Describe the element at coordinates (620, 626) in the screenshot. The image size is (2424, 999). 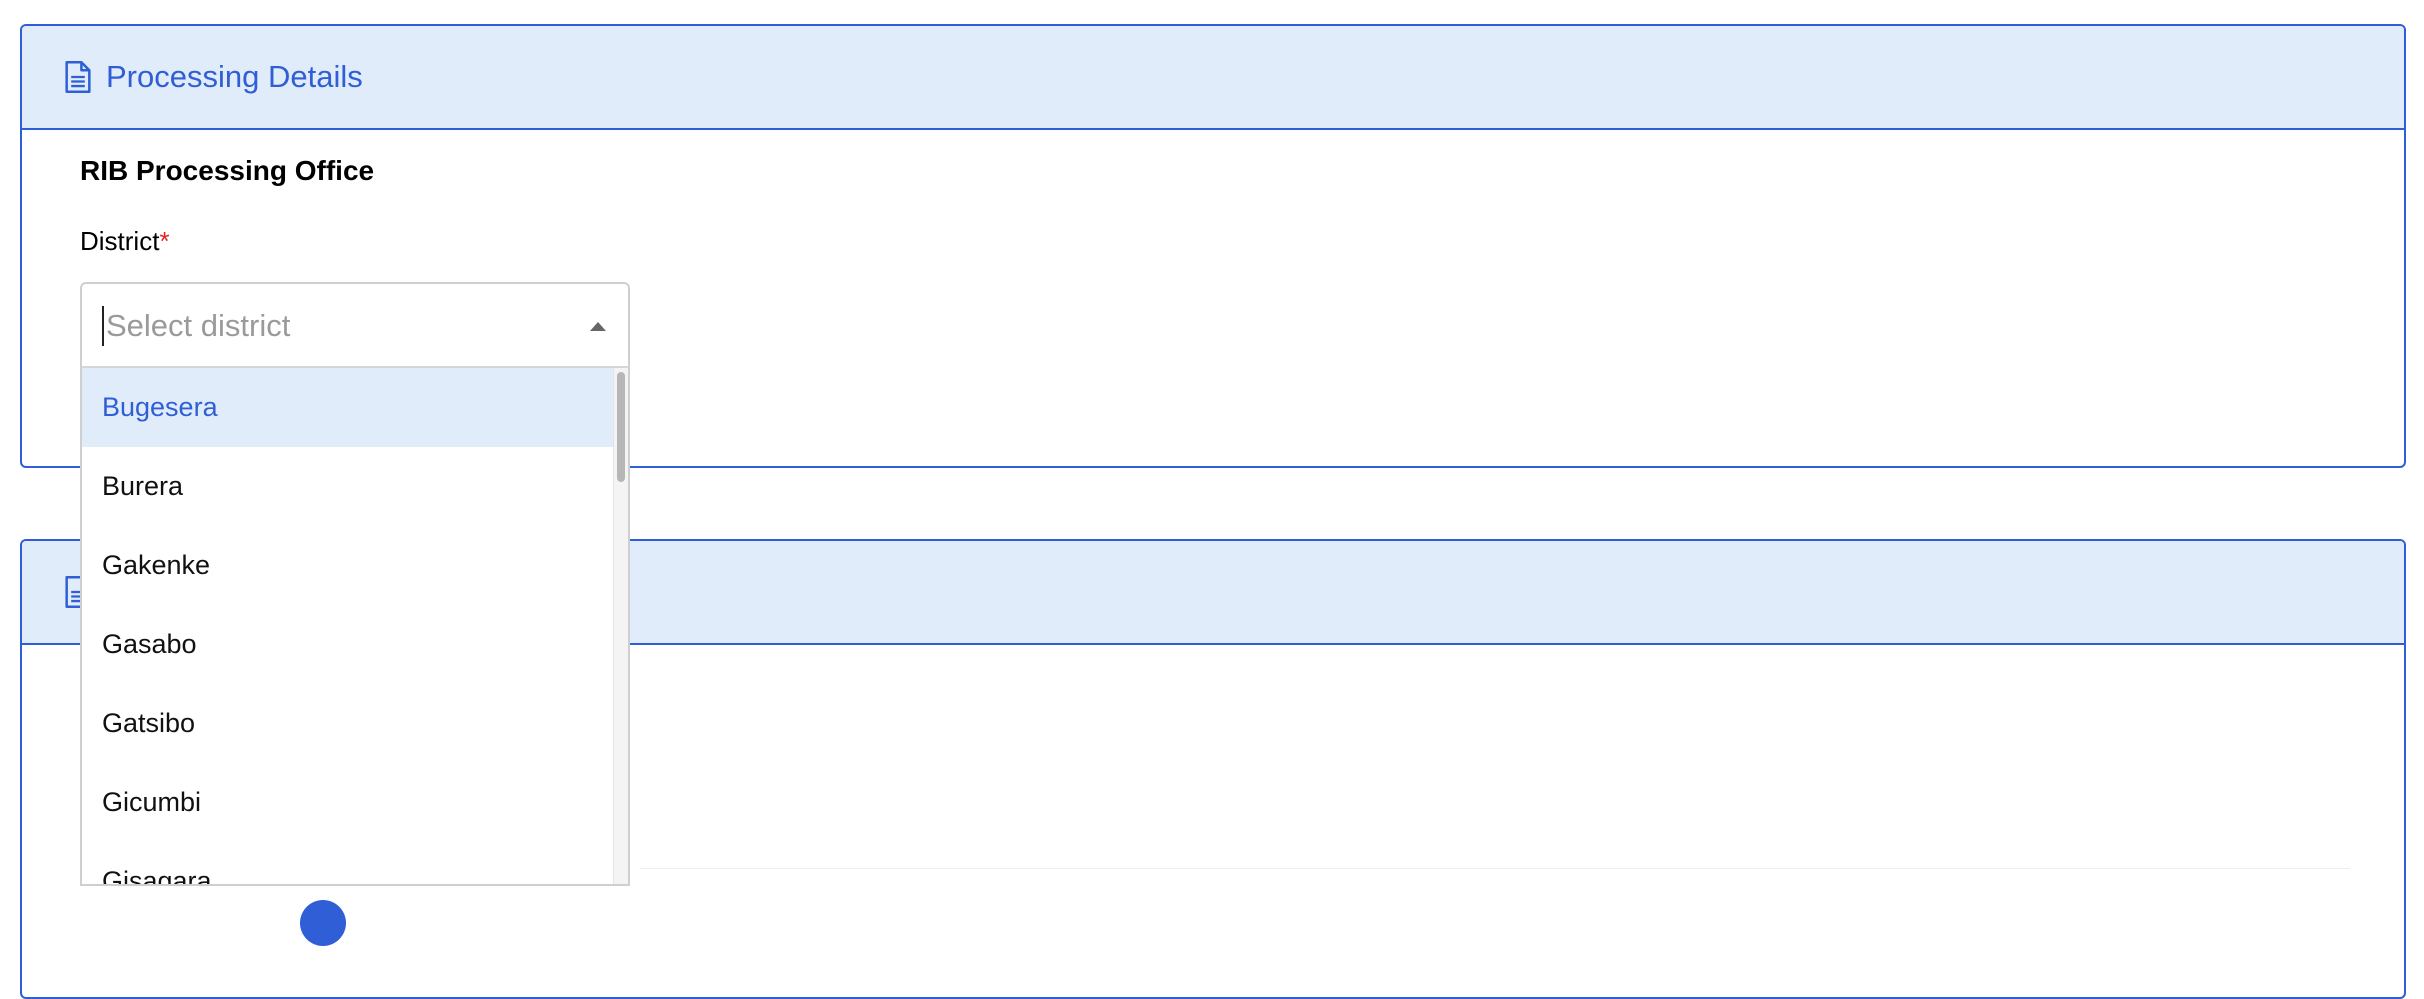
I see `dropdown-scrollbar` at that location.